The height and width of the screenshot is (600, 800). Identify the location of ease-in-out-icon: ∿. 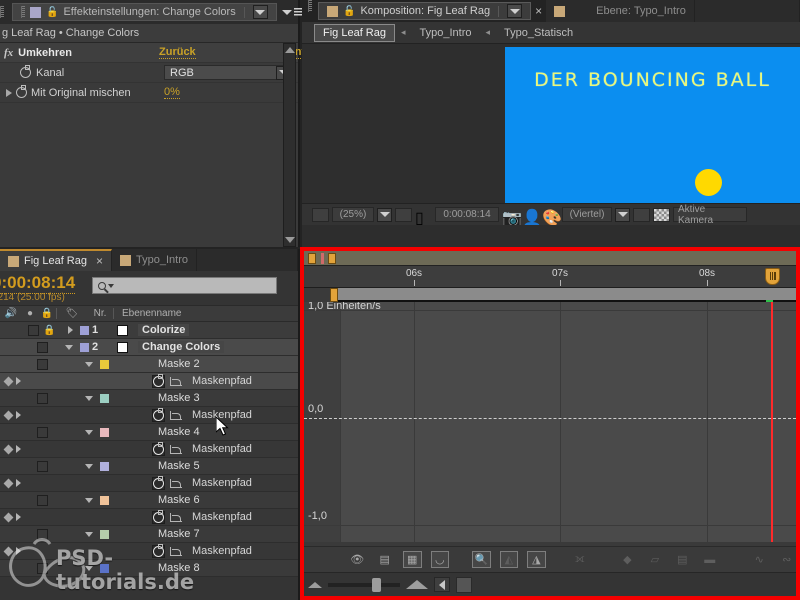
(759, 559).